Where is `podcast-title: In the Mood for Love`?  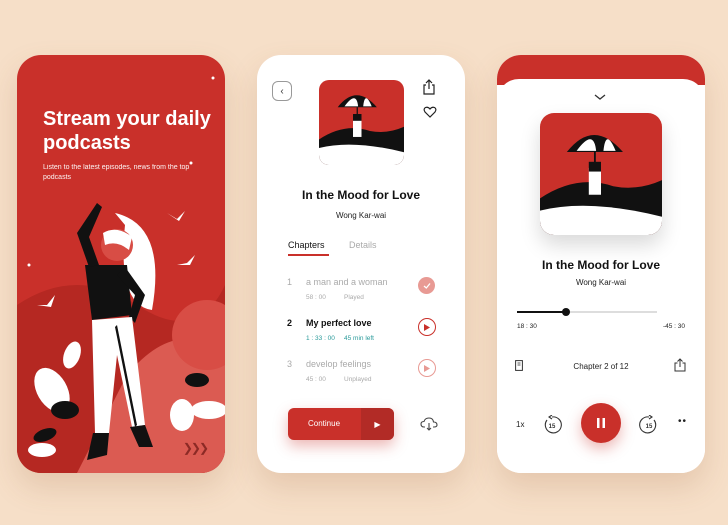 podcast-title: In the Mood for Love is located at coordinates (361, 195).